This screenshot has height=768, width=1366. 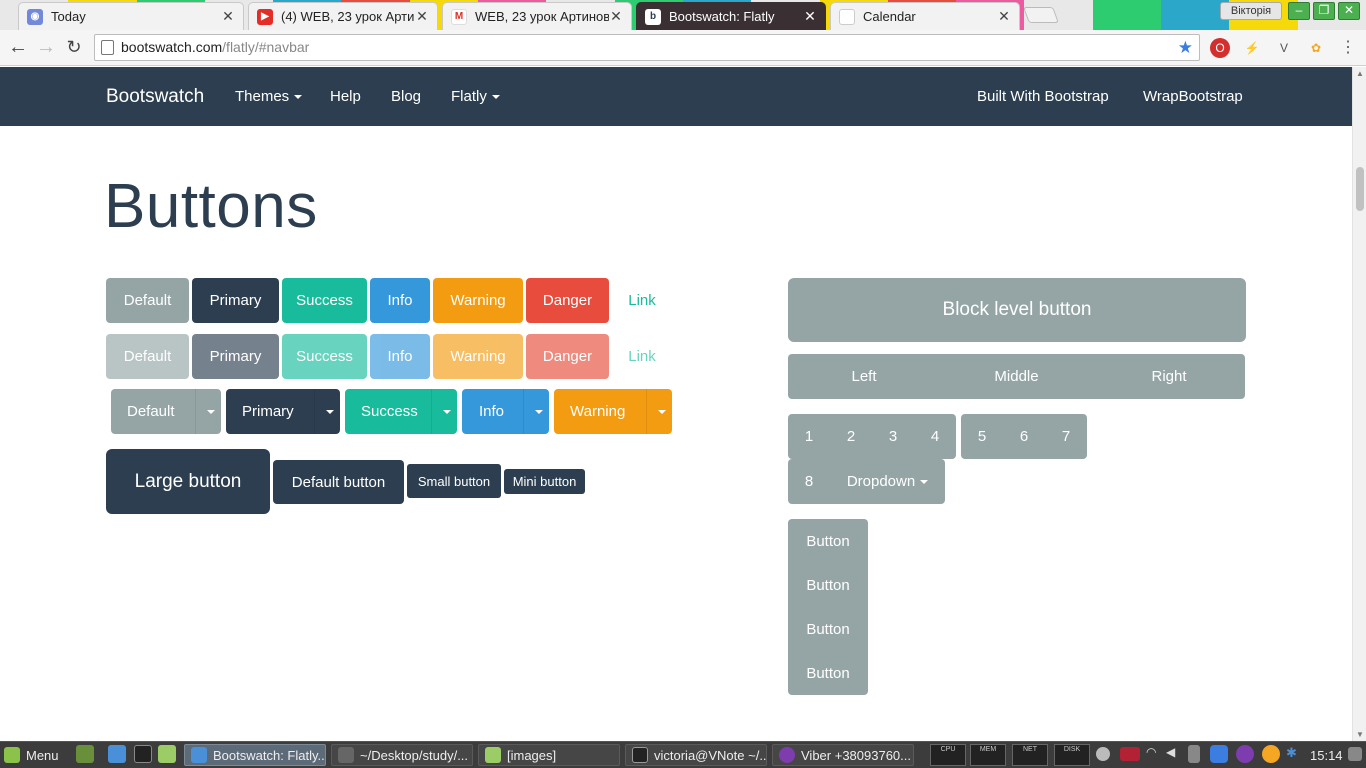 What do you see at coordinates (1194, 754) in the screenshot?
I see `battery-icon` at bounding box center [1194, 754].